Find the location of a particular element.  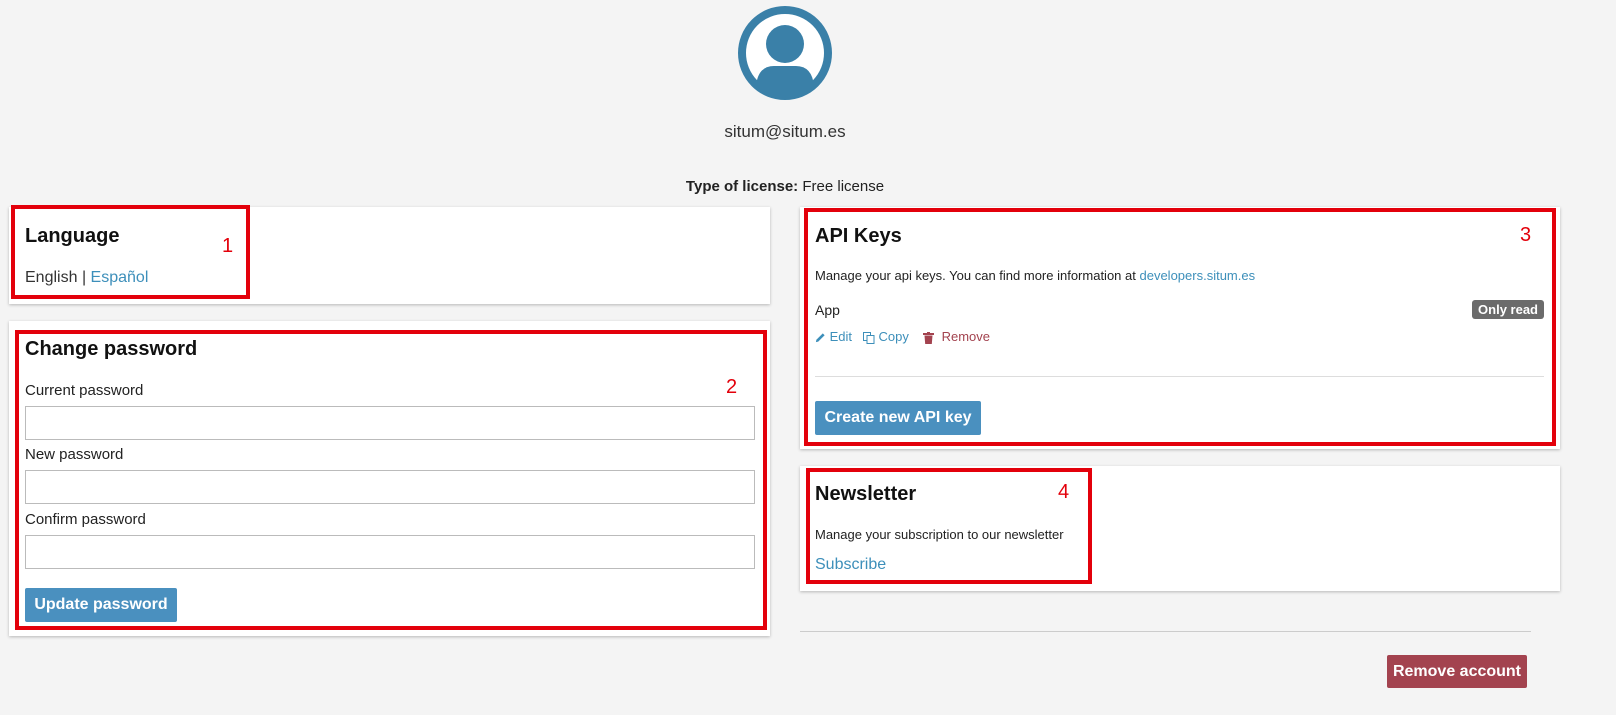

remove-account-button: Remove account is located at coordinates (1457, 671).